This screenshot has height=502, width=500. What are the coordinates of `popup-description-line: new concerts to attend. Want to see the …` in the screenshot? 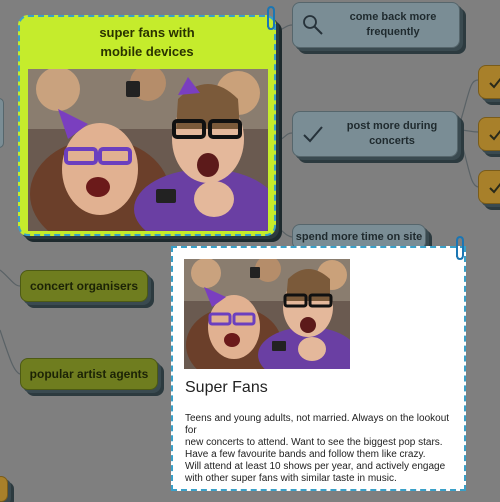 It's located at (314, 442).